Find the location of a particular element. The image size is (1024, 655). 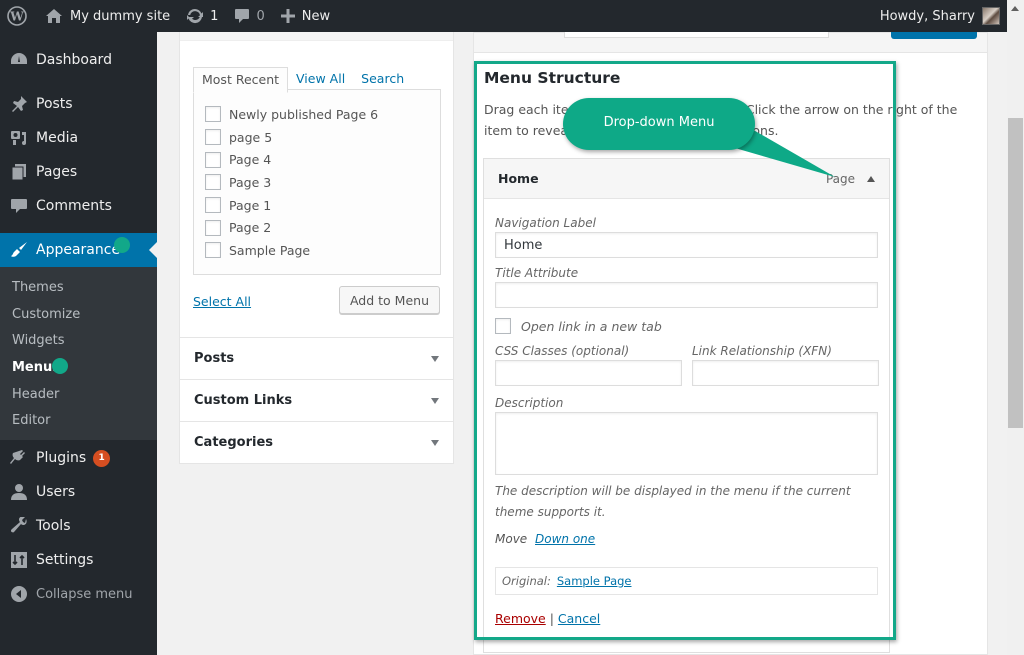

page-label: Newly published Page 6 is located at coordinates (304, 114).